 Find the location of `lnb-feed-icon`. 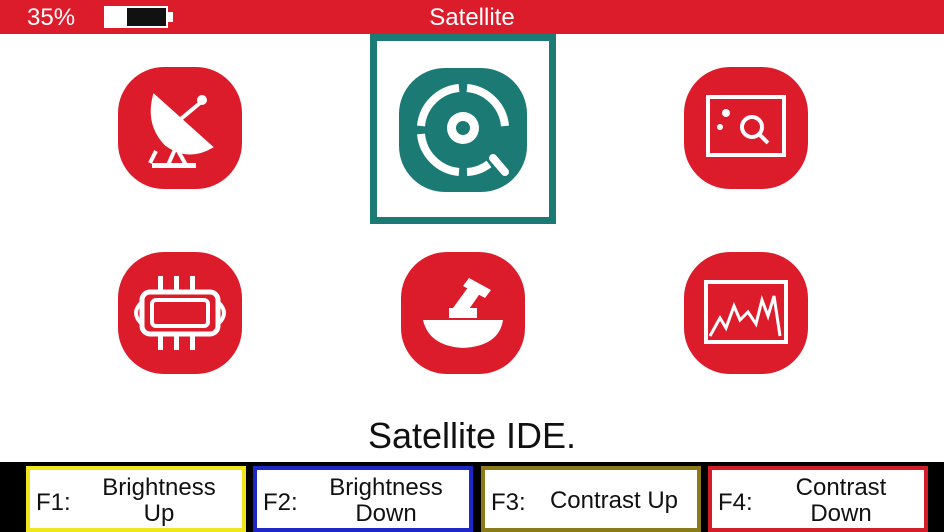

lnb-feed-icon is located at coordinates (463, 313).